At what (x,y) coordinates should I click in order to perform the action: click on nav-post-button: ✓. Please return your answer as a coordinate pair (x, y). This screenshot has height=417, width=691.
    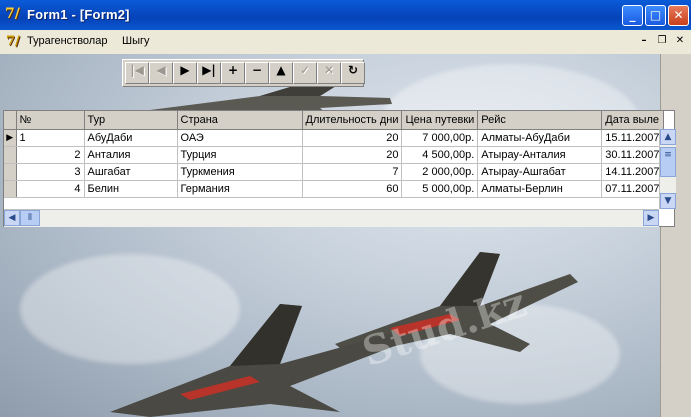
    Looking at the image, I should click on (305, 73).